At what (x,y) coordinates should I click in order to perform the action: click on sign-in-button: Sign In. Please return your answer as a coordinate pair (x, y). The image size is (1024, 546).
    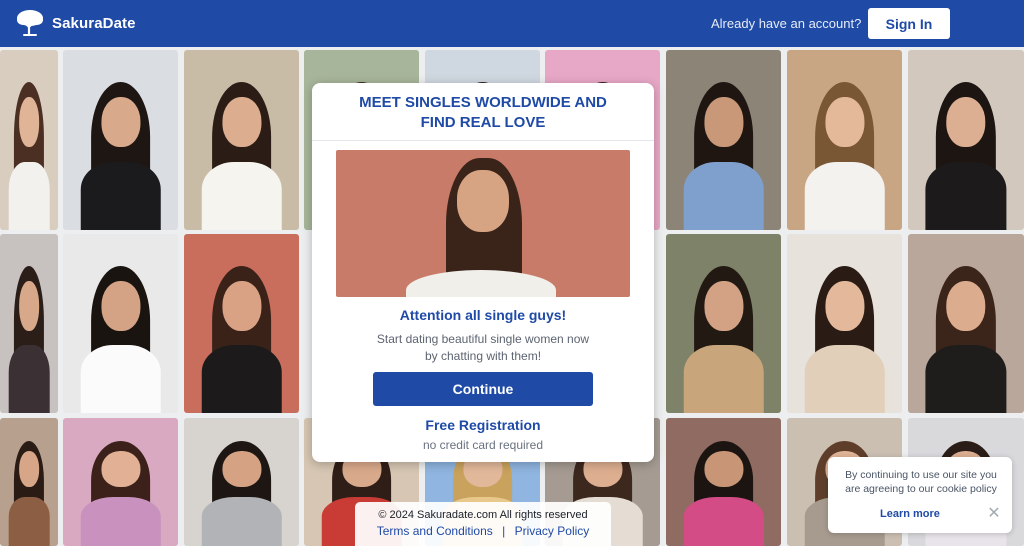
    Looking at the image, I should click on (909, 23).